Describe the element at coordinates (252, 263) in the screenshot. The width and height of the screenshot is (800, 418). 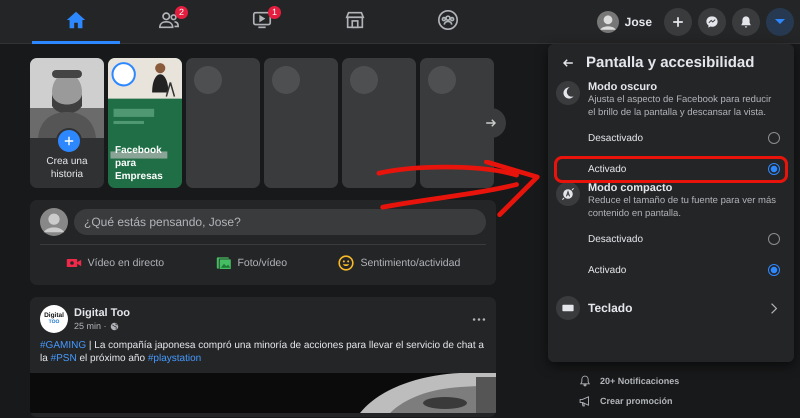
I see `photo-button: Foto/vídeo` at that location.